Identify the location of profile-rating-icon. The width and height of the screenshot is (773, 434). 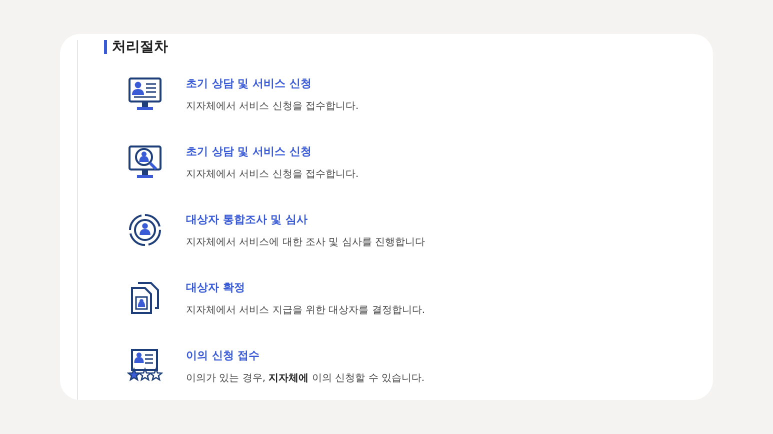
(145, 366).